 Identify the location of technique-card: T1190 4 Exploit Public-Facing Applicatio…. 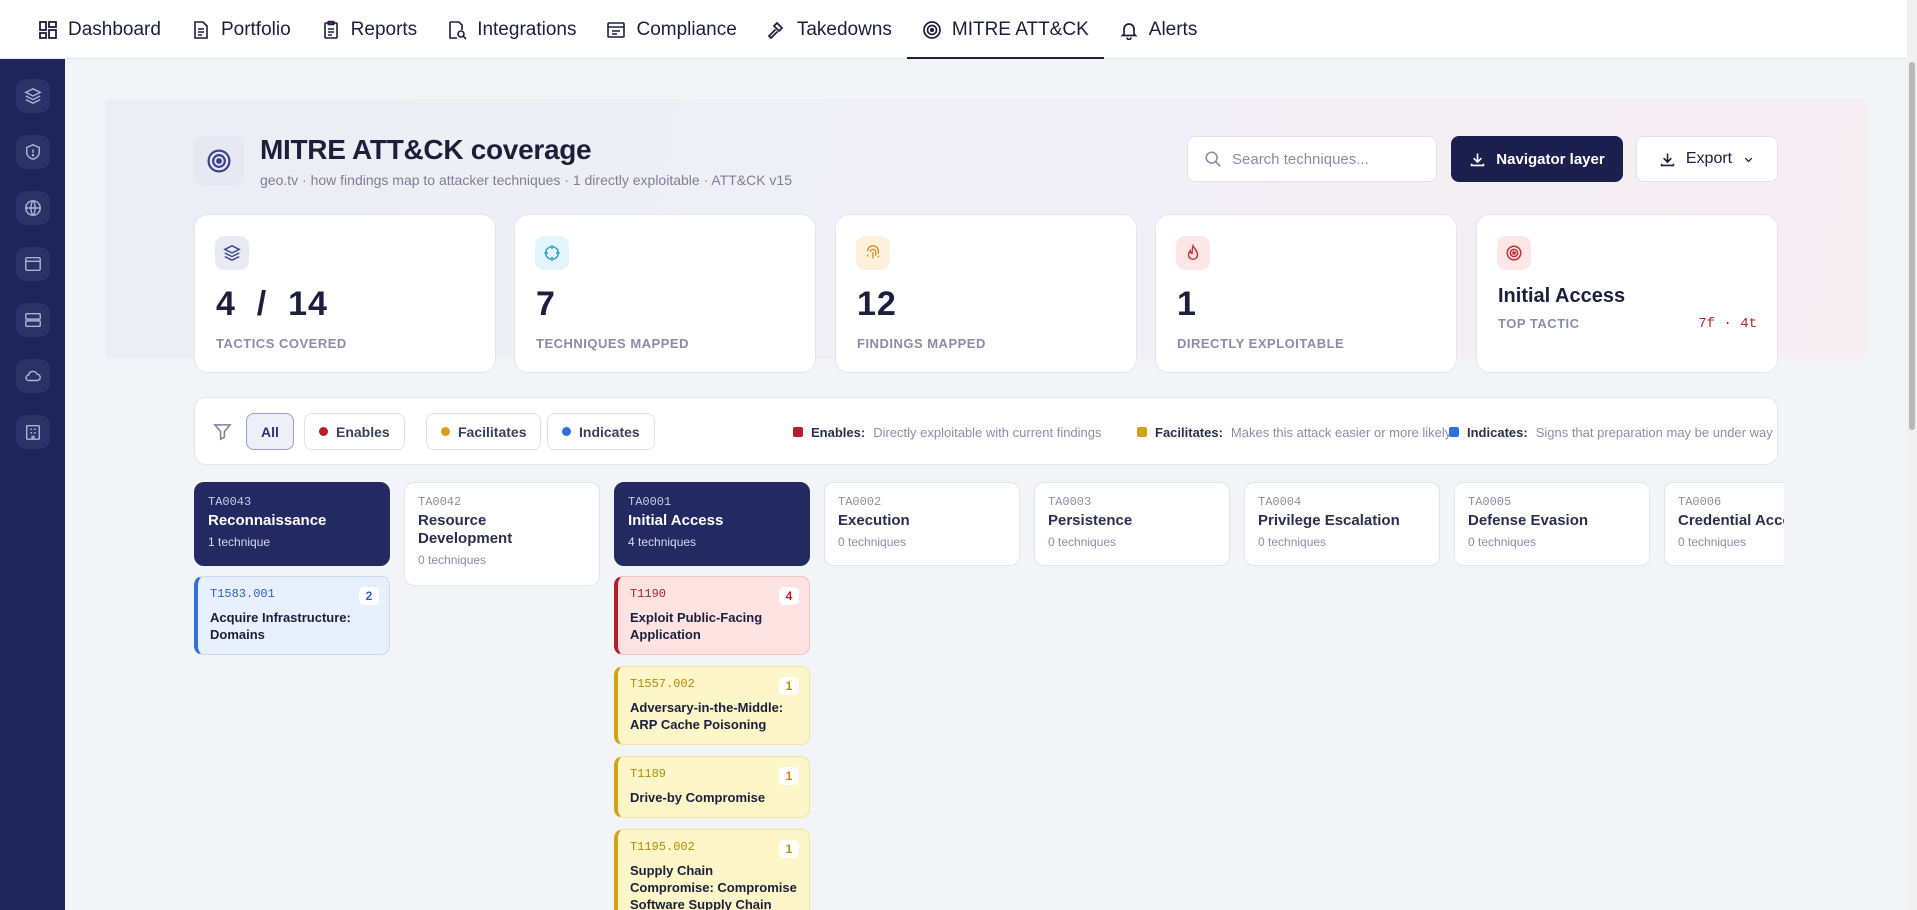
(712, 615).